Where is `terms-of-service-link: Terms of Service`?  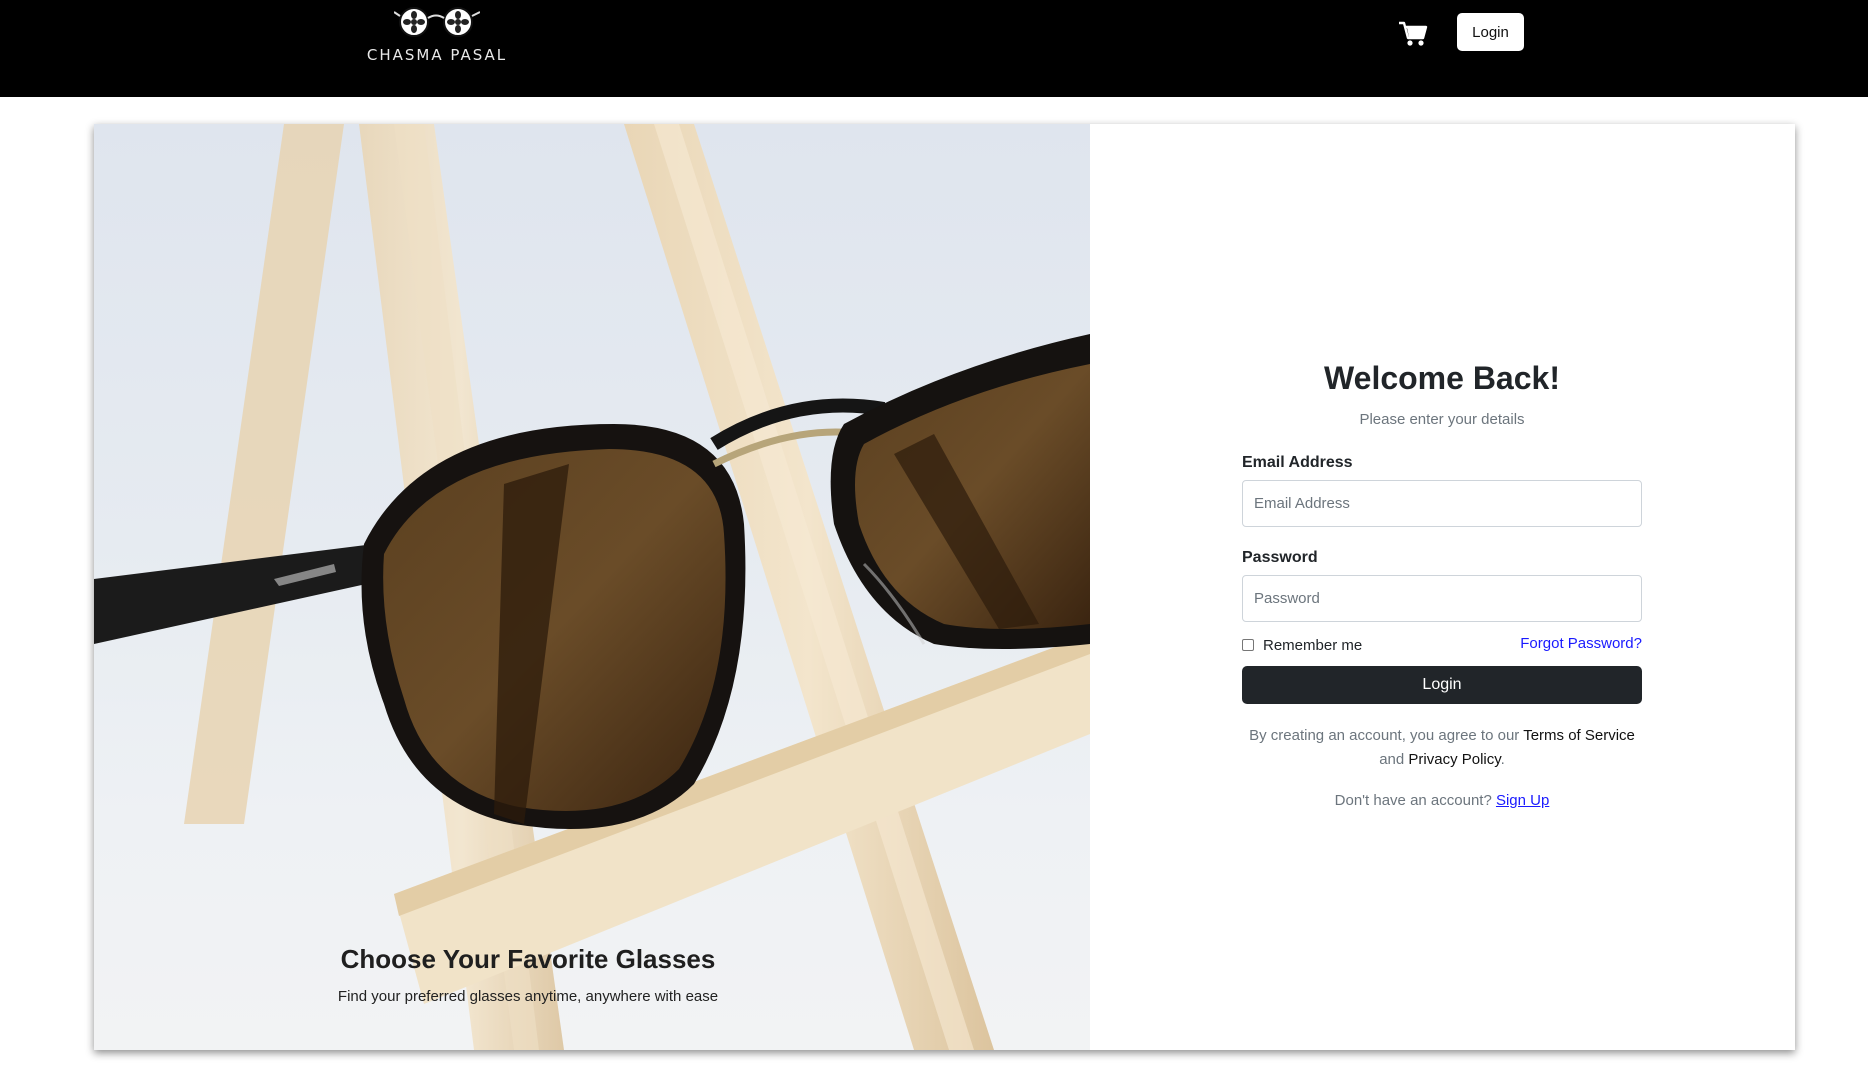
terms-of-service-link: Terms of Service is located at coordinates (1579, 735).